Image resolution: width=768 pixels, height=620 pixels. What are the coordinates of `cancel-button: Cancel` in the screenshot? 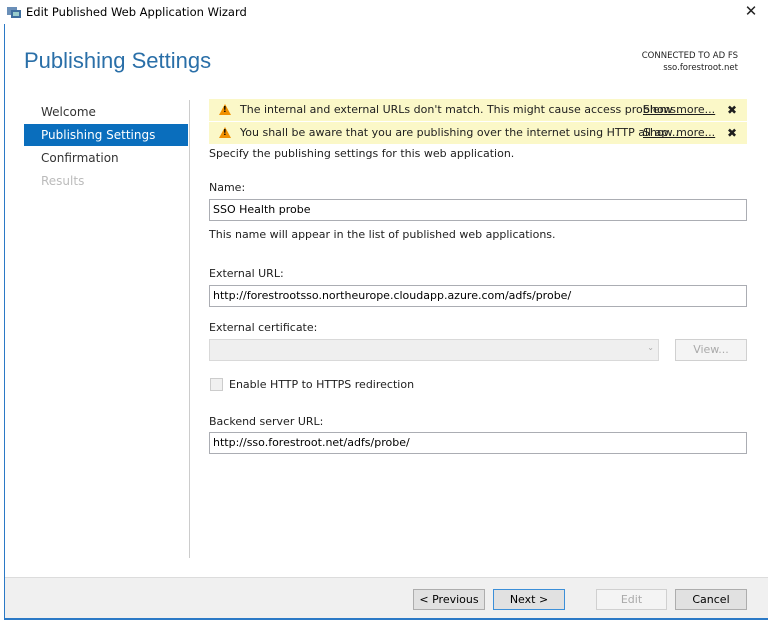 It's located at (711, 599).